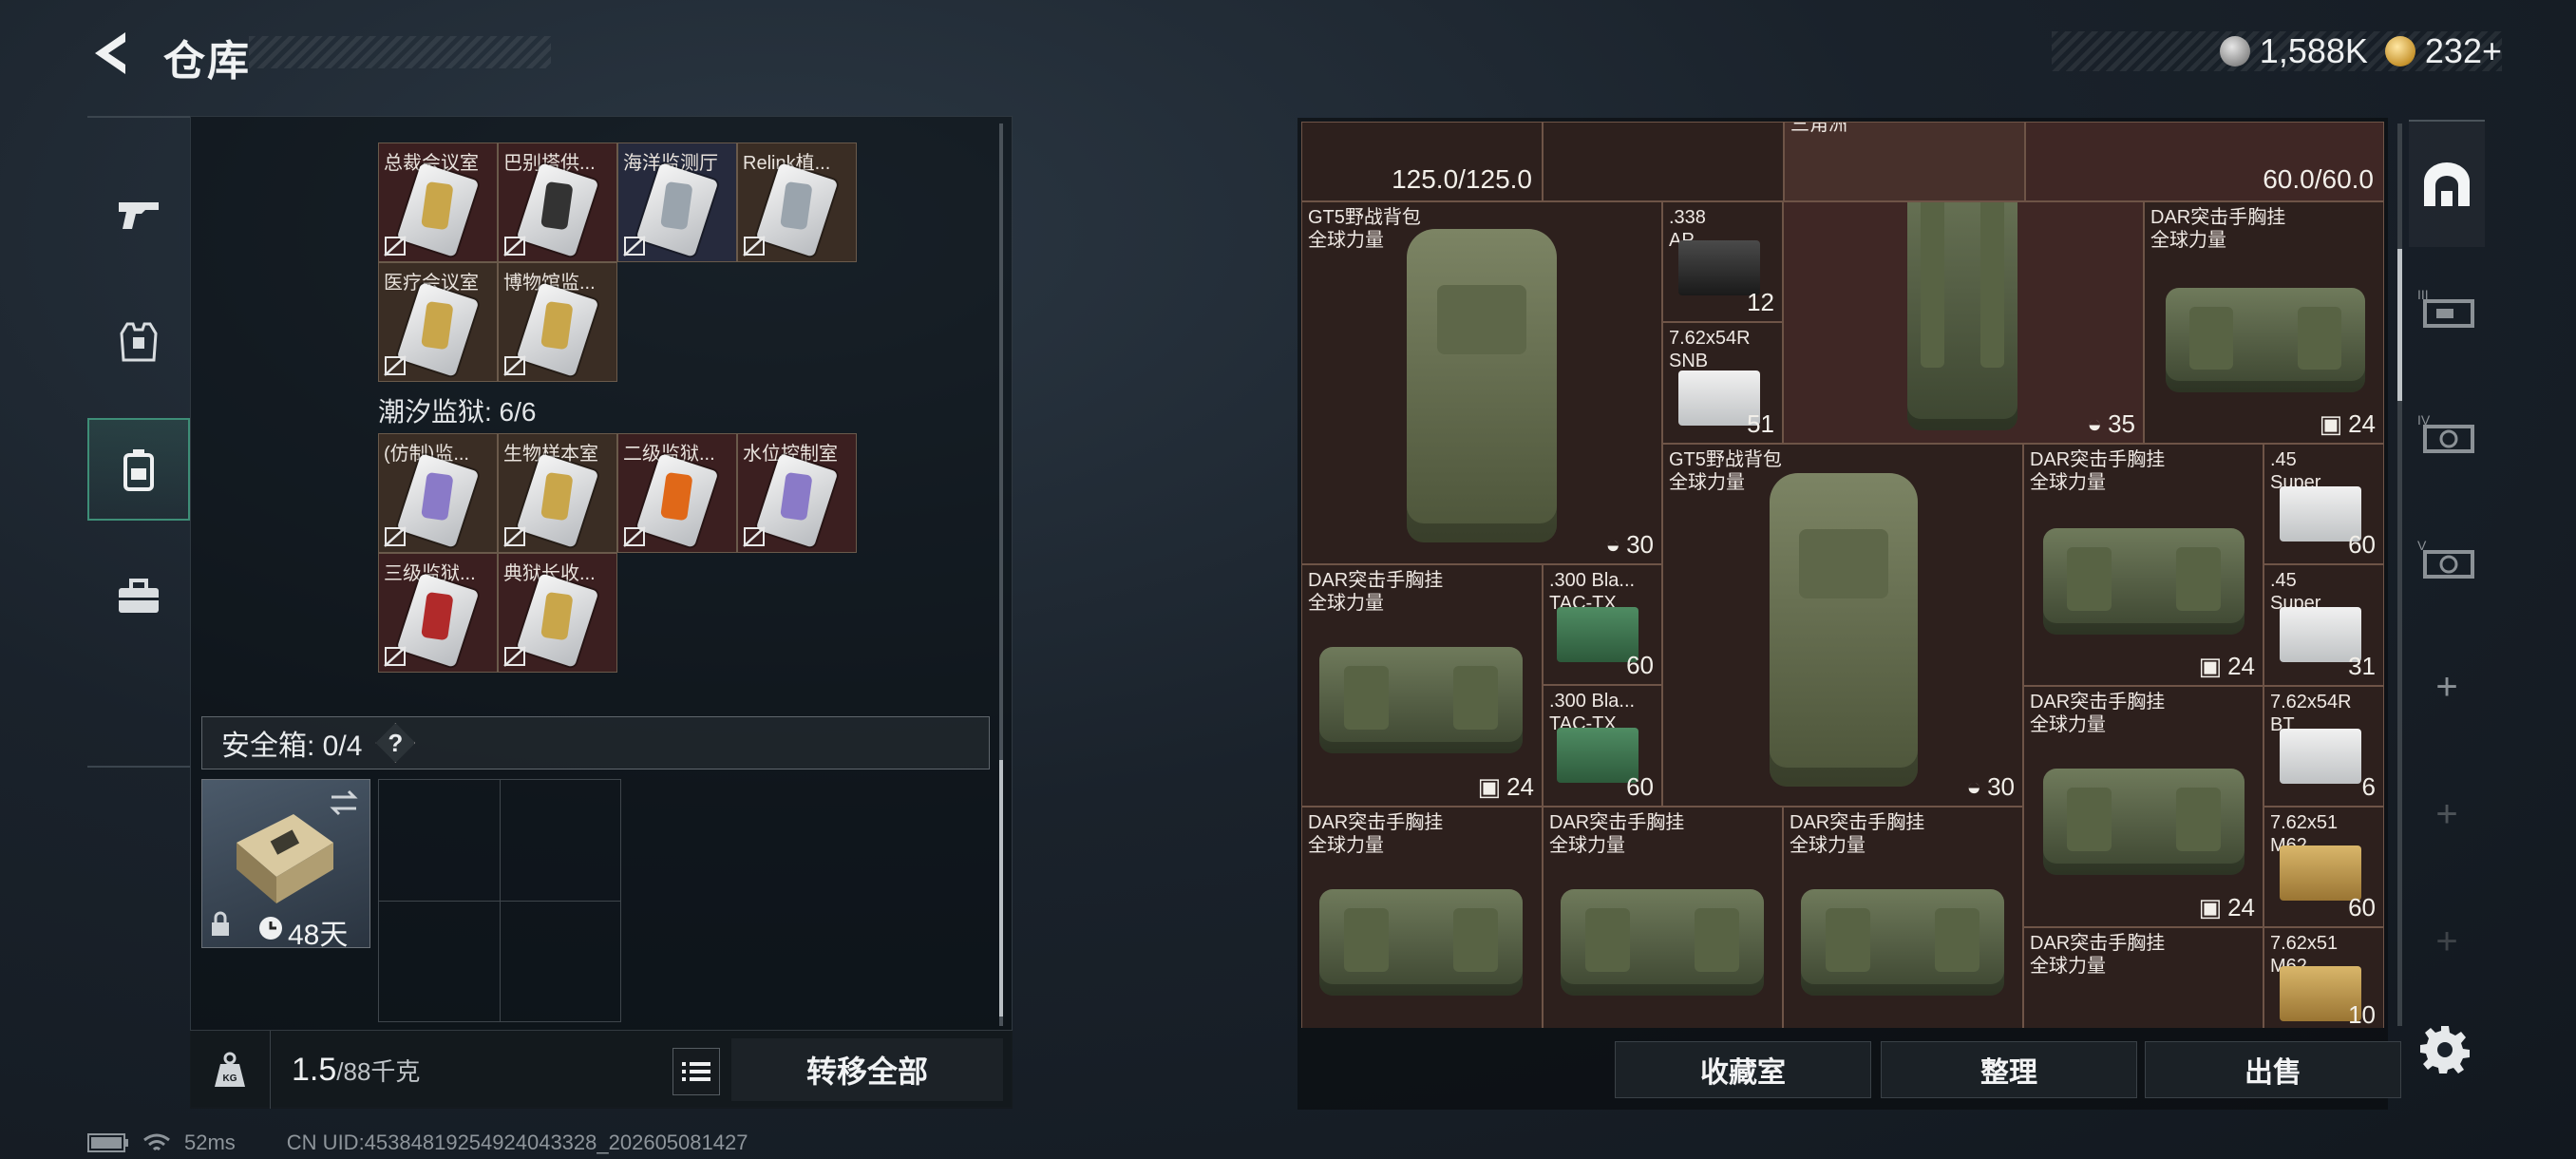 The height and width of the screenshot is (1159, 2576). What do you see at coordinates (1001, 888) in the screenshot?
I see `inventory-scroll-thumb` at bounding box center [1001, 888].